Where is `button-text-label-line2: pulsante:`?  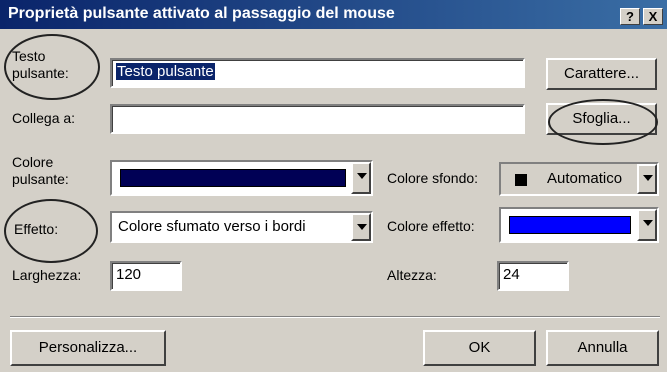
button-text-label-line2: pulsante: is located at coordinates (40, 73).